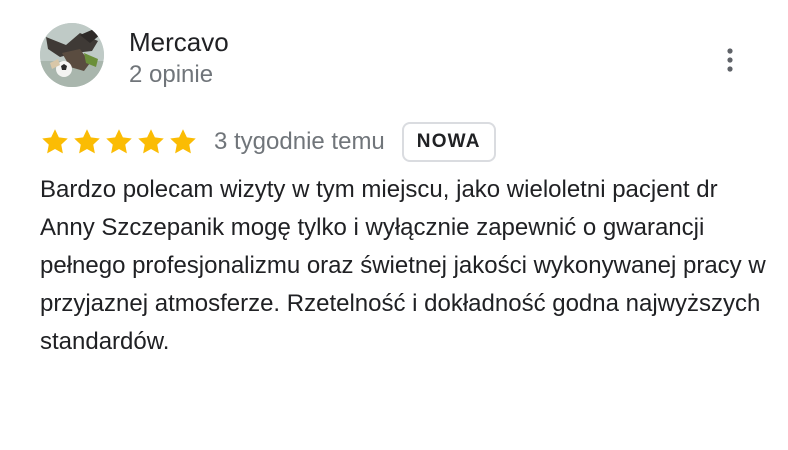 The width and height of the screenshot is (788, 450). Describe the element at coordinates (179, 42) in the screenshot. I see `reviewer-name: Mercavo` at that location.